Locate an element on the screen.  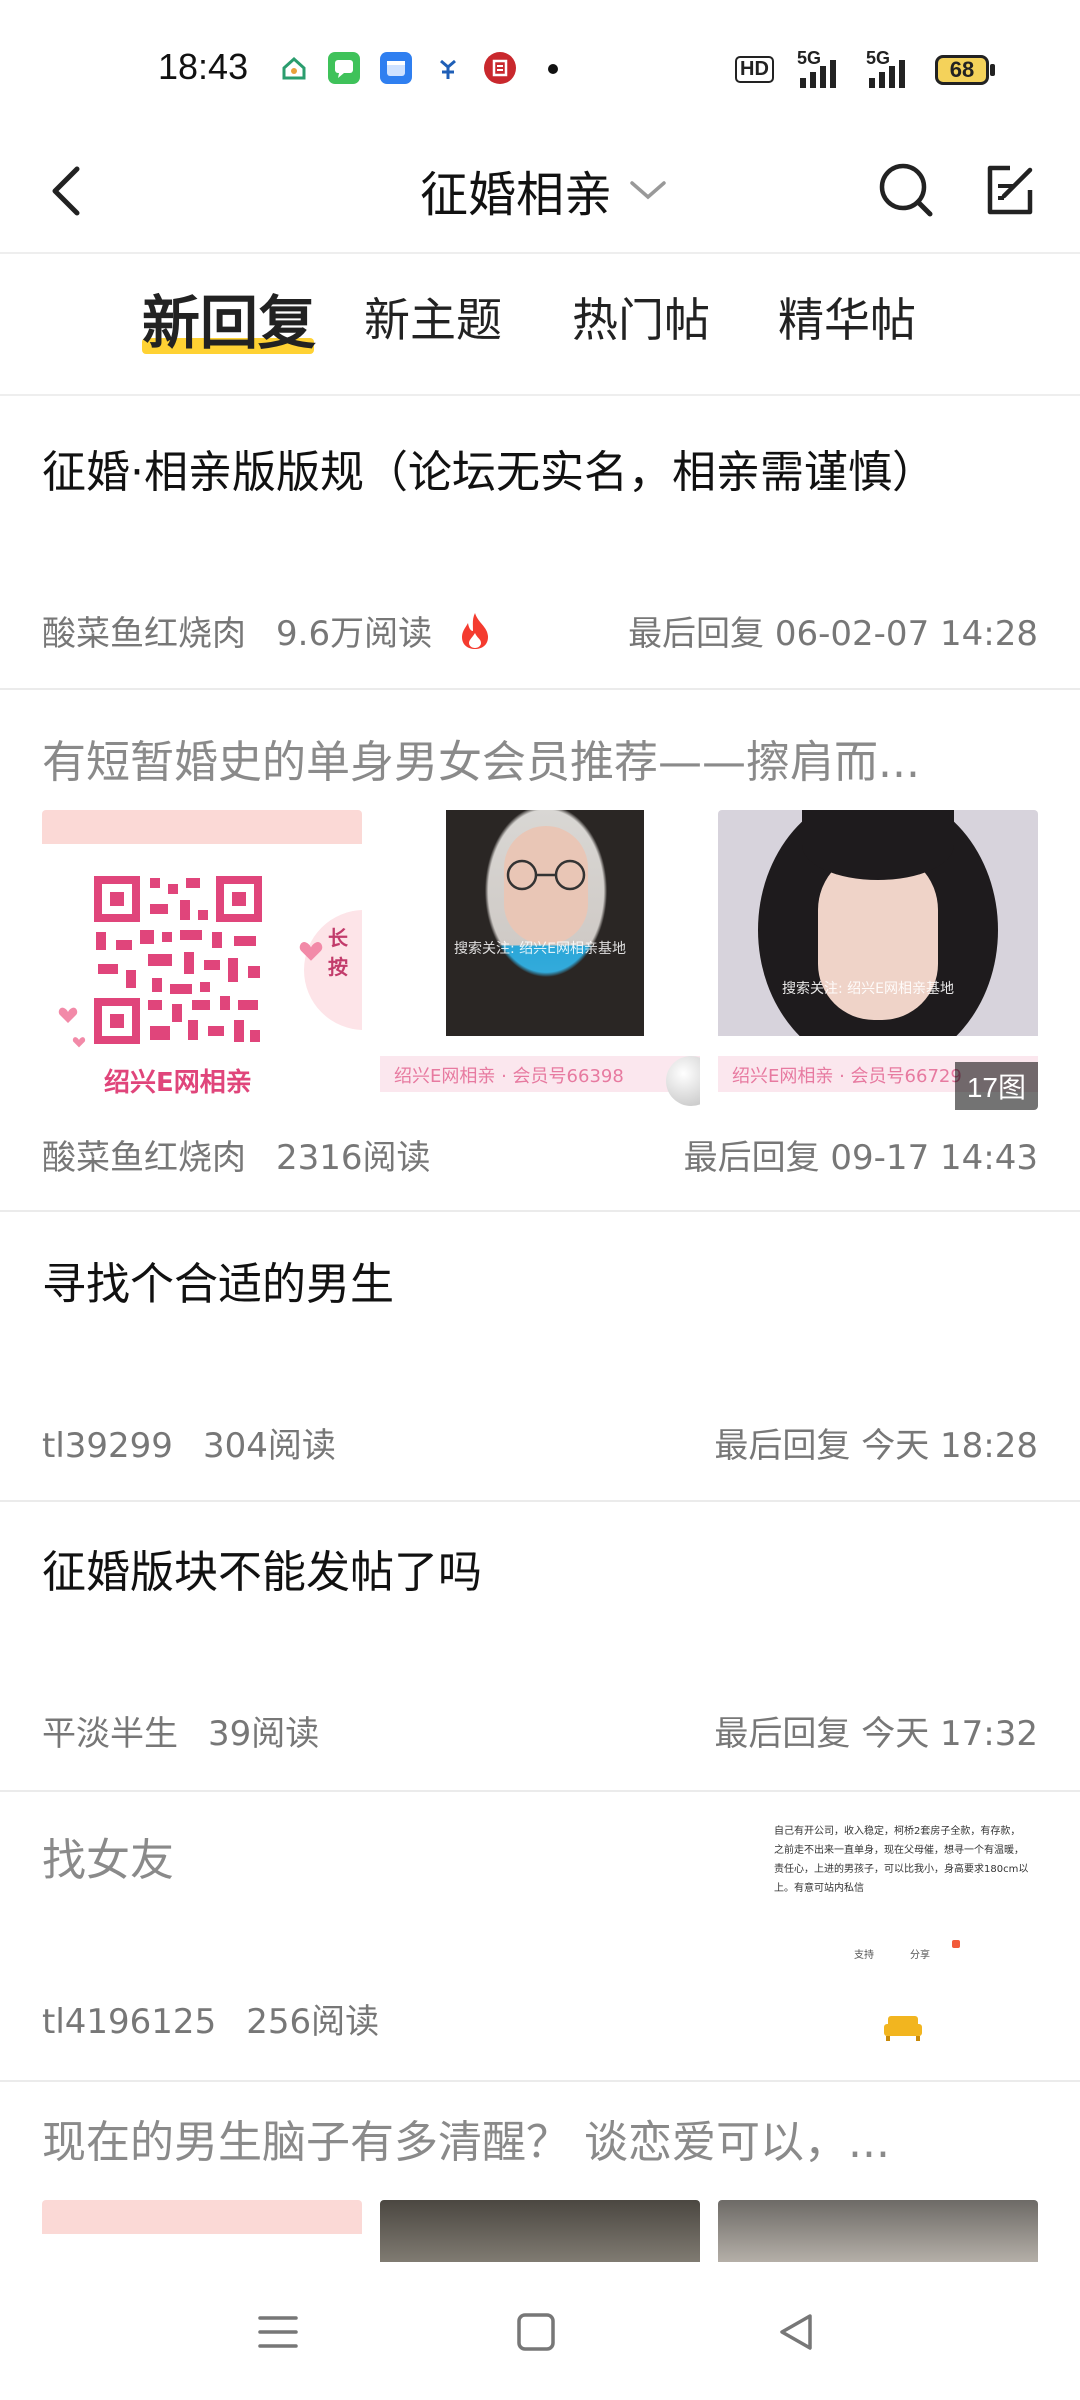
sofa-icon is located at coordinates (903, 2028).